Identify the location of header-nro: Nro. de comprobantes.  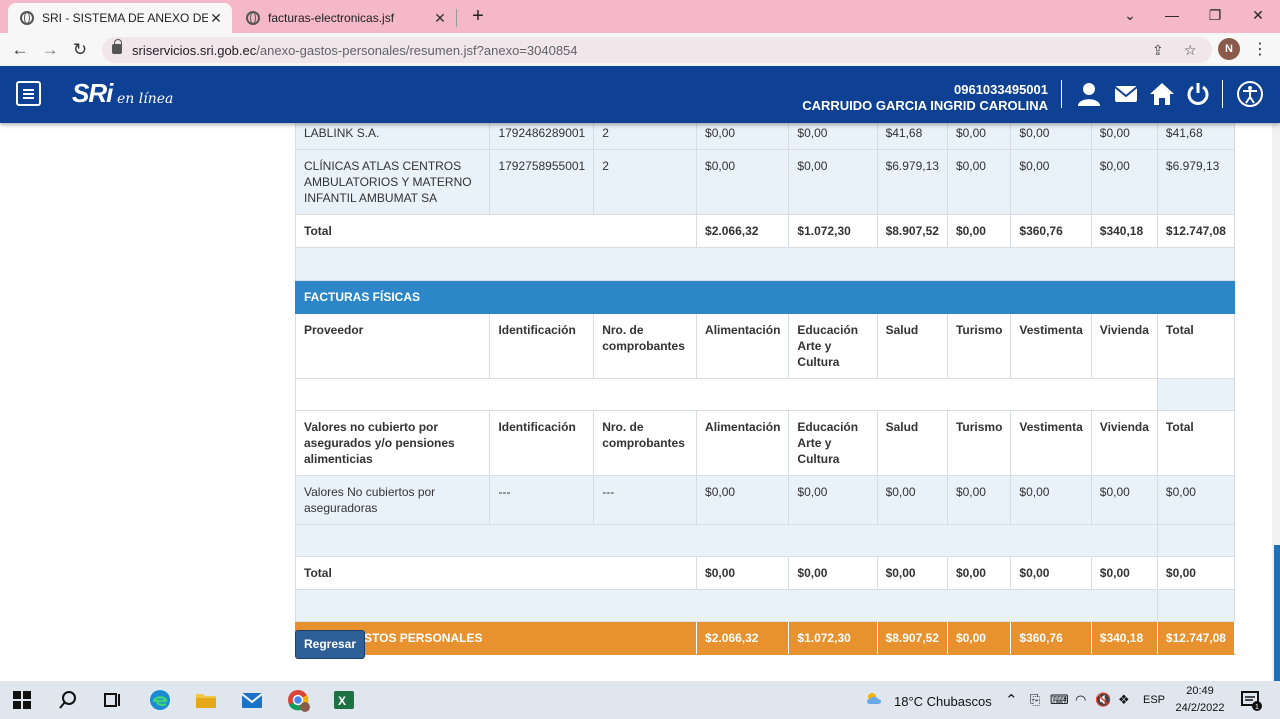
(645, 346).